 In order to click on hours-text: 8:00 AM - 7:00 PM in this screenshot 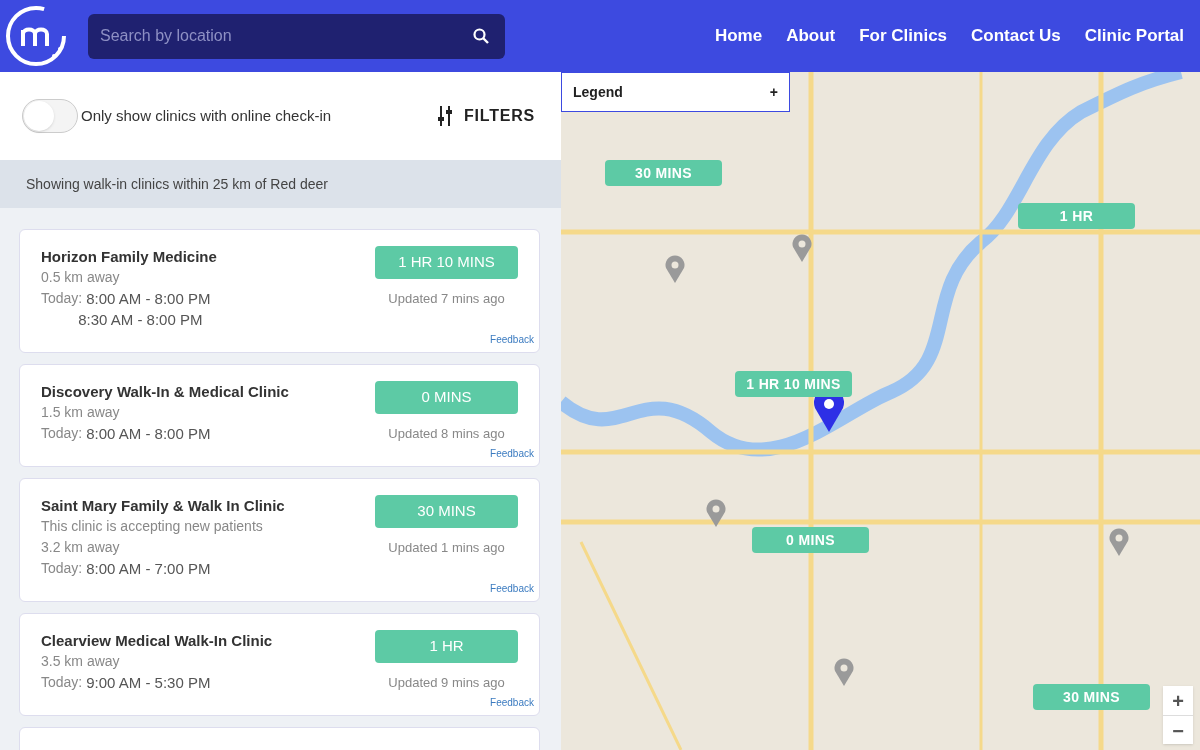, I will do `click(148, 569)`.